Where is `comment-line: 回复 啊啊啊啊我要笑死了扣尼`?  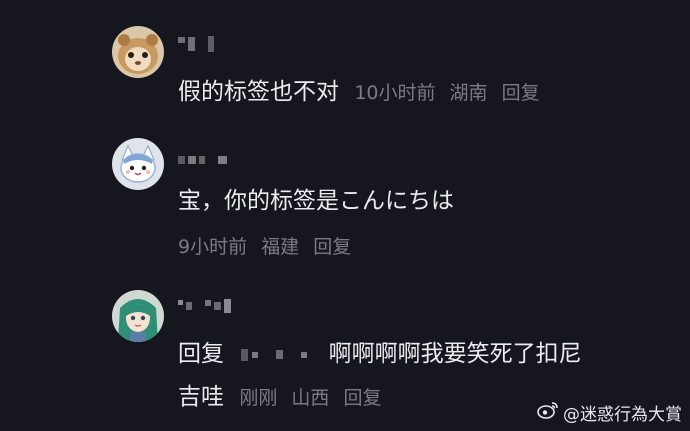
comment-line: 回复 啊啊啊啊我要笑死了扣尼 is located at coordinates (380, 354).